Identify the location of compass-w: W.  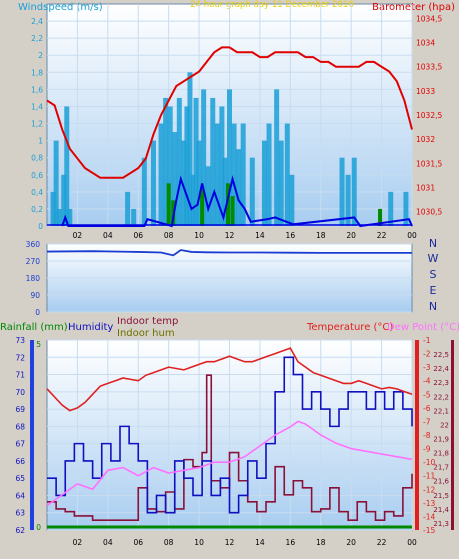
(433, 258).